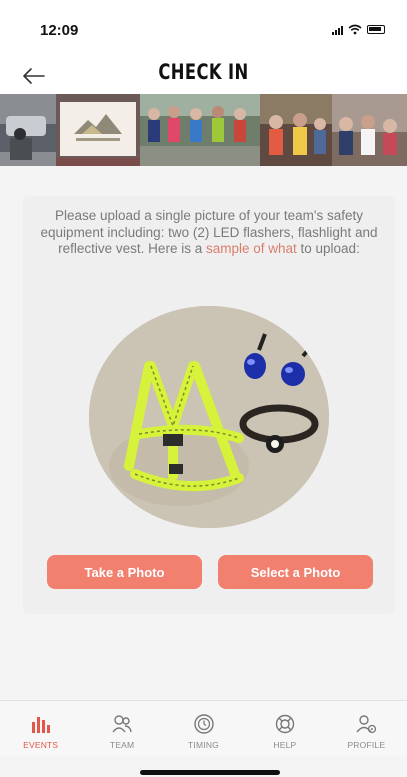 This screenshot has width=407, height=777. I want to click on status-bar: 12:09, so click(203, 29).